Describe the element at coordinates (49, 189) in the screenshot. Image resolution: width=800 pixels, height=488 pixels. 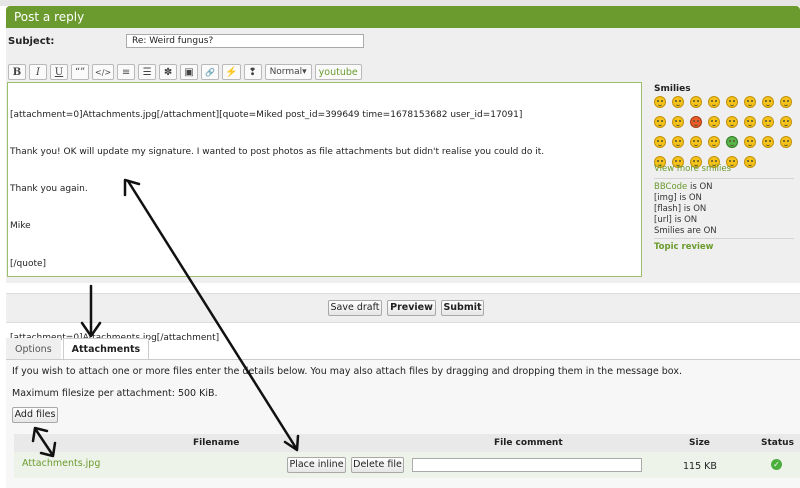
I see `editor-line-text: Thank you again.` at that location.